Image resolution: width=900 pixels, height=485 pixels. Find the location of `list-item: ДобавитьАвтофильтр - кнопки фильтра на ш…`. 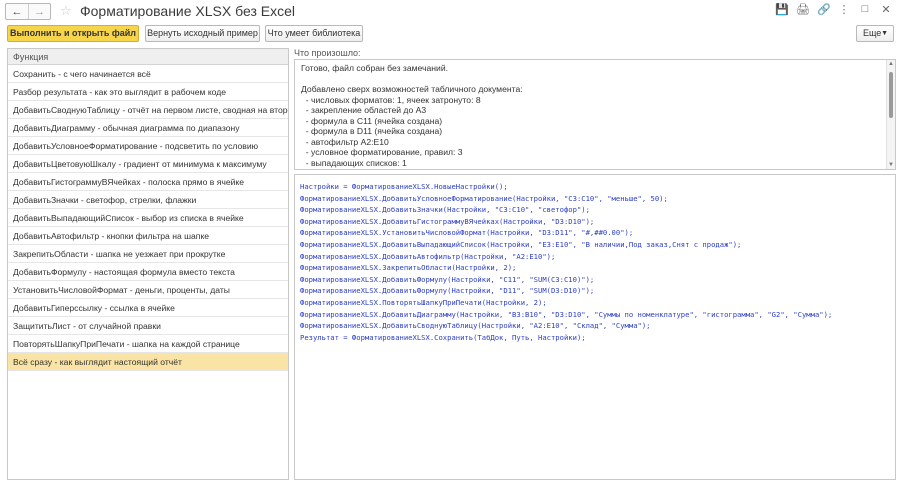

list-item: ДобавитьАвтофильтр - кнопки фильтра на ш… is located at coordinates (148, 236).